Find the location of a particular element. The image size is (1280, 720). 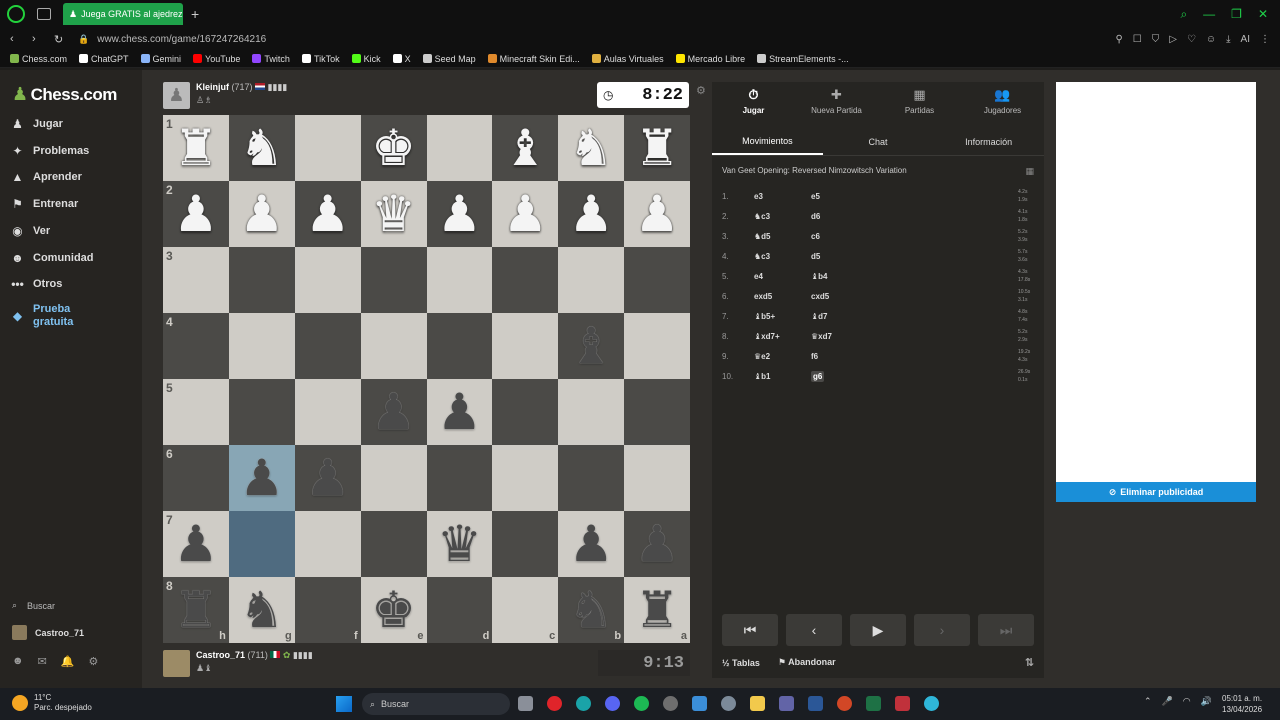

board-square: f is located at coordinates (327, 610).